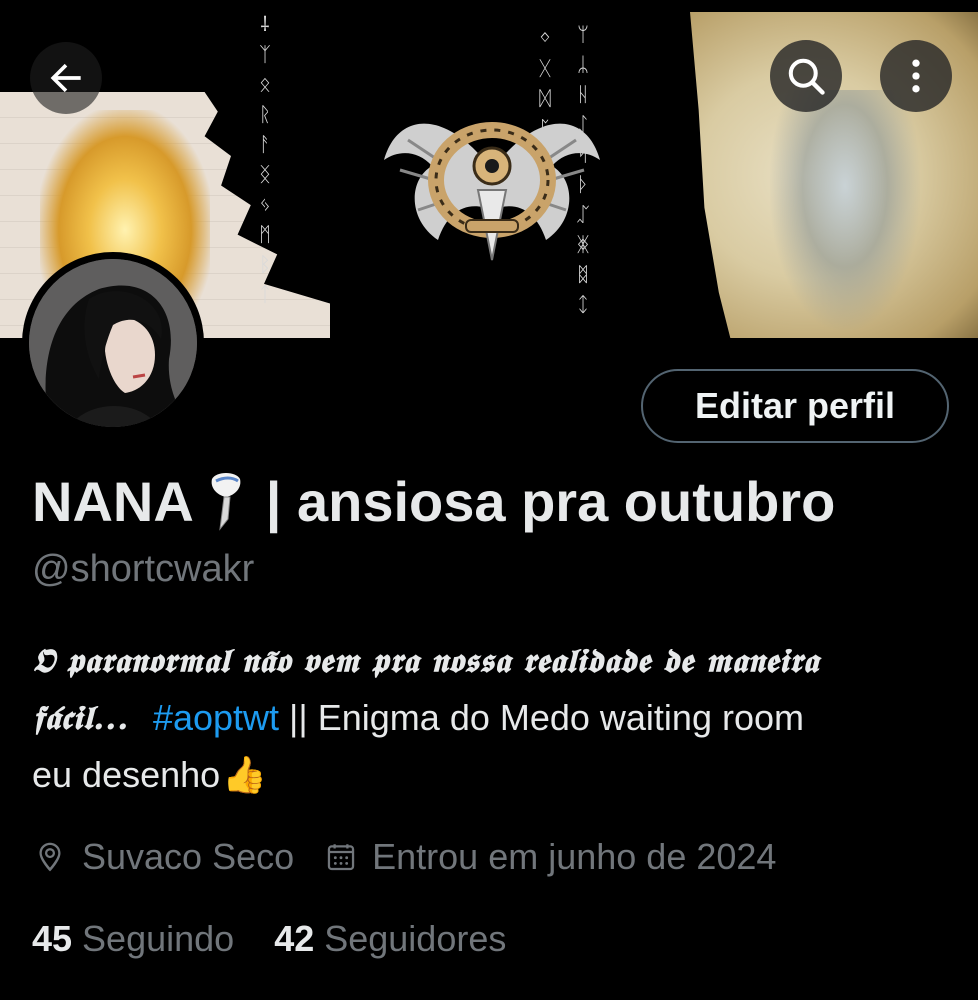 This screenshot has height=1000, width=978. What do you see at coordinates (492, 191) in the screenshot?
I see `banner-winged-emblem` at bounding box center [492, 191].